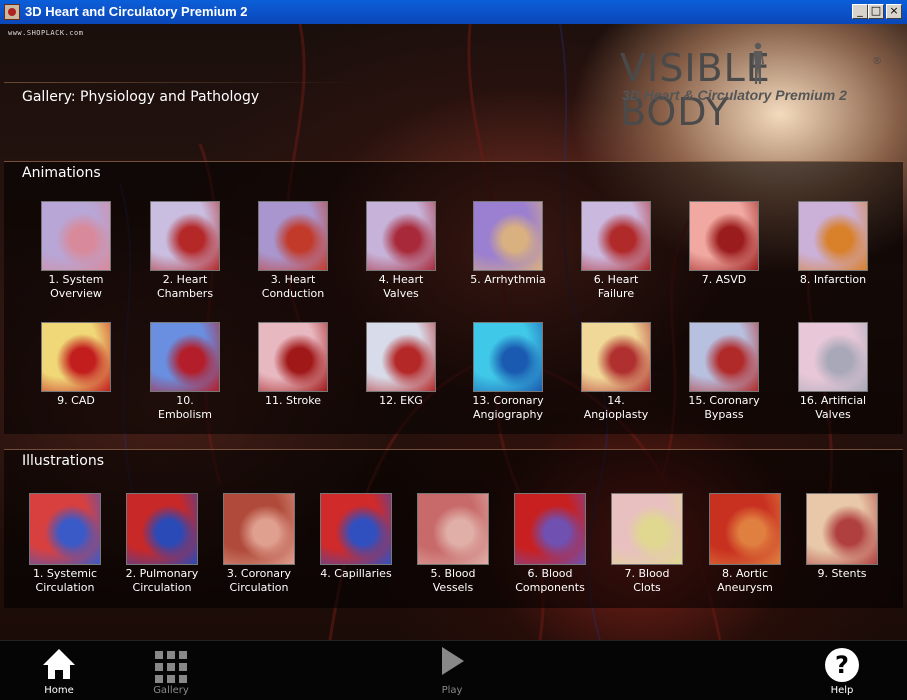  Describe the element at coordinates (550, 580) in the screenshot. I see `illustration-label: 6. Blood Components` at that location.